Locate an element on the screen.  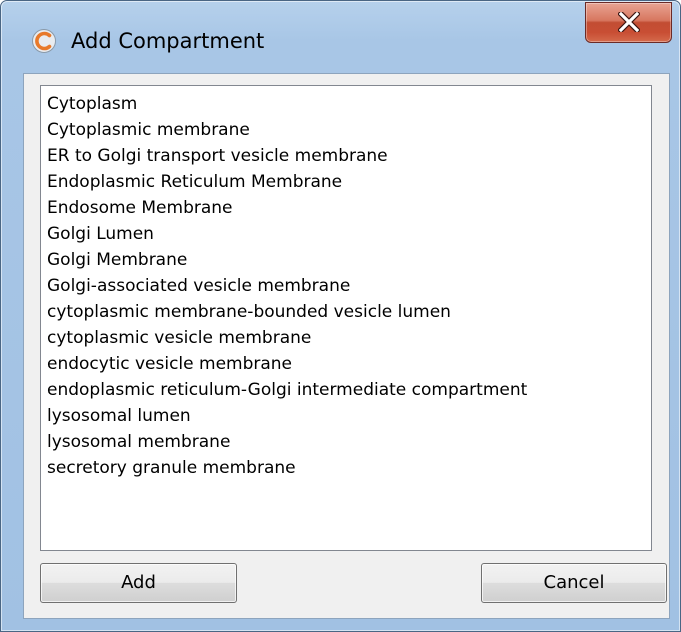
app-c-icon is located at coordinates (44, 41).